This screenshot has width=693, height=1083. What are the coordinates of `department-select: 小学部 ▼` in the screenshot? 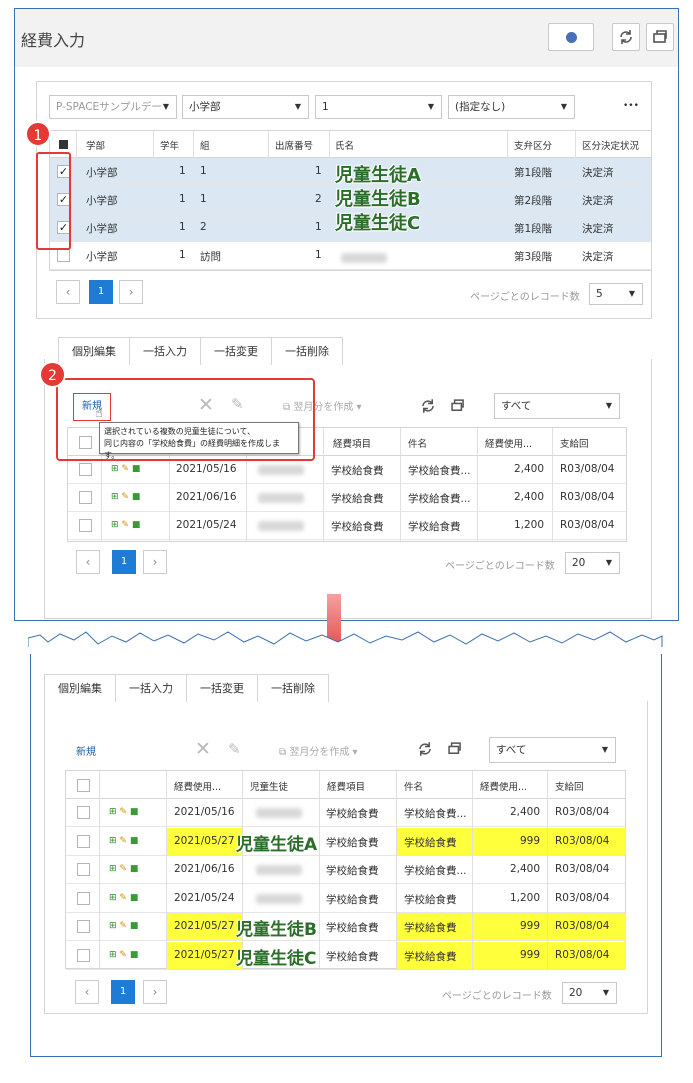 It's located at (245, 107).